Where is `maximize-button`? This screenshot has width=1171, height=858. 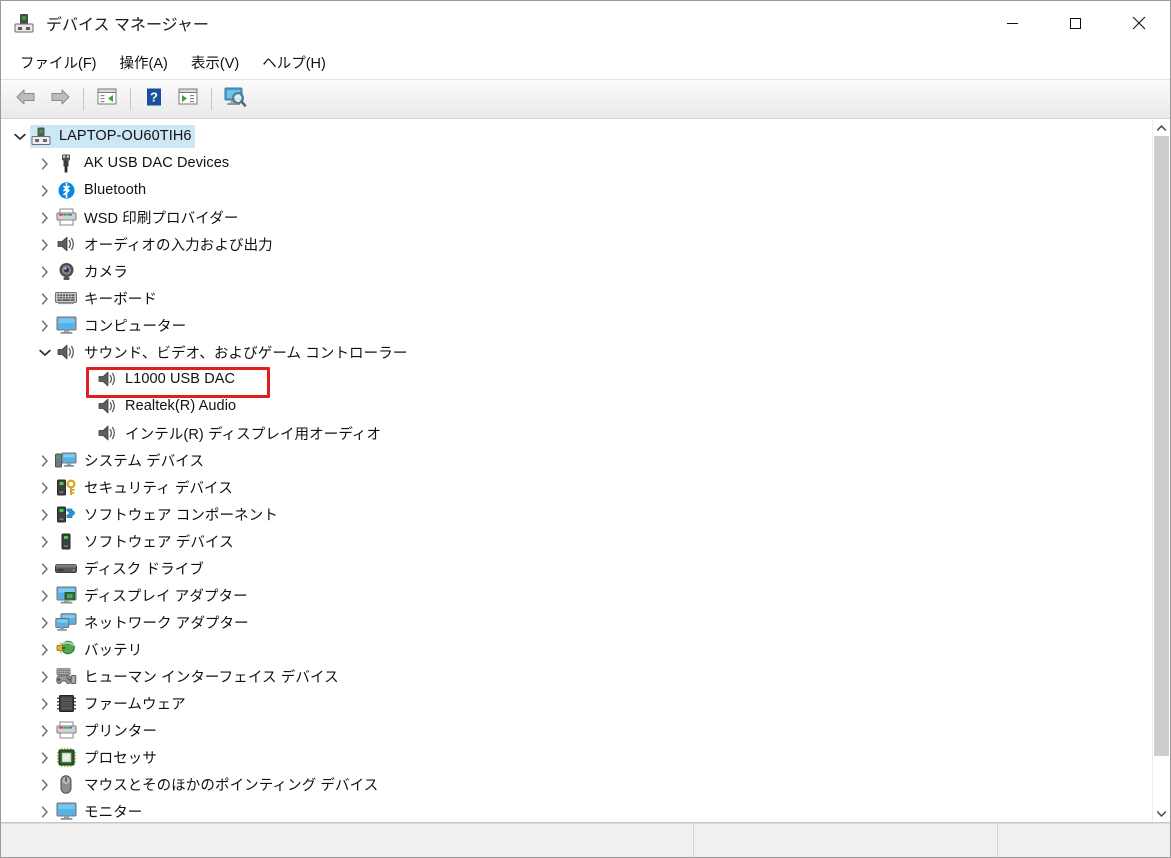 maximize-button is located at coordinates (1075, 23).